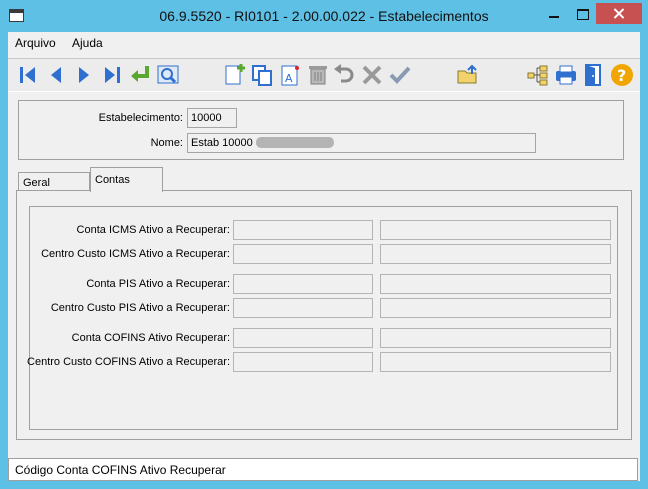 The image size is (648, 489). What do you see at coordinates (361, 143) in the screenshot?
I see `nome-field: Estab 10000` at bounding box center [361, 143].